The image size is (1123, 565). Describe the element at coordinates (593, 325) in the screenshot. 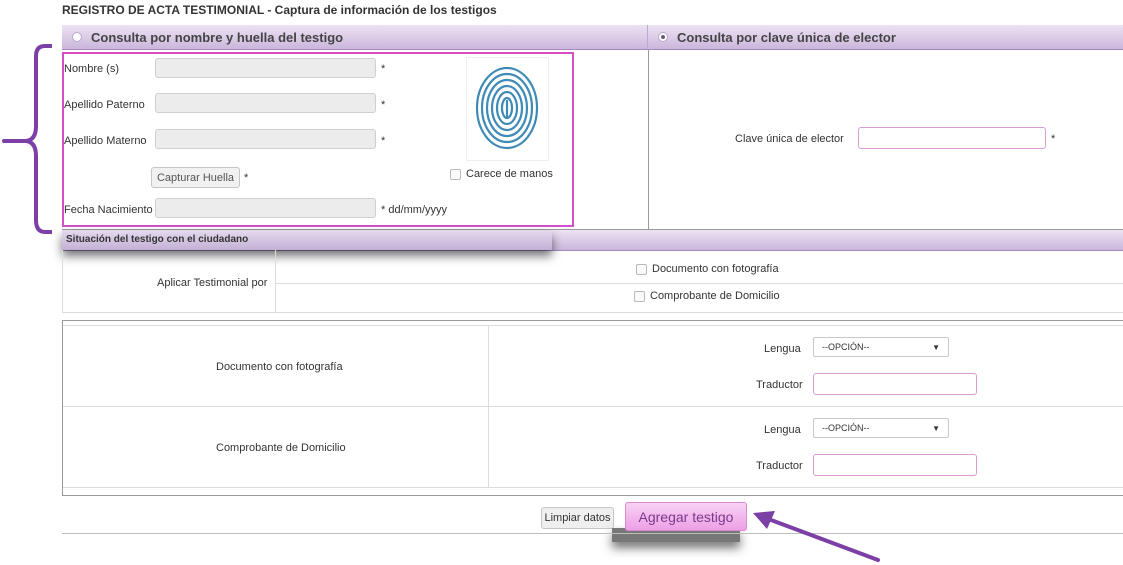

I see `documentos-top-line` at that location.